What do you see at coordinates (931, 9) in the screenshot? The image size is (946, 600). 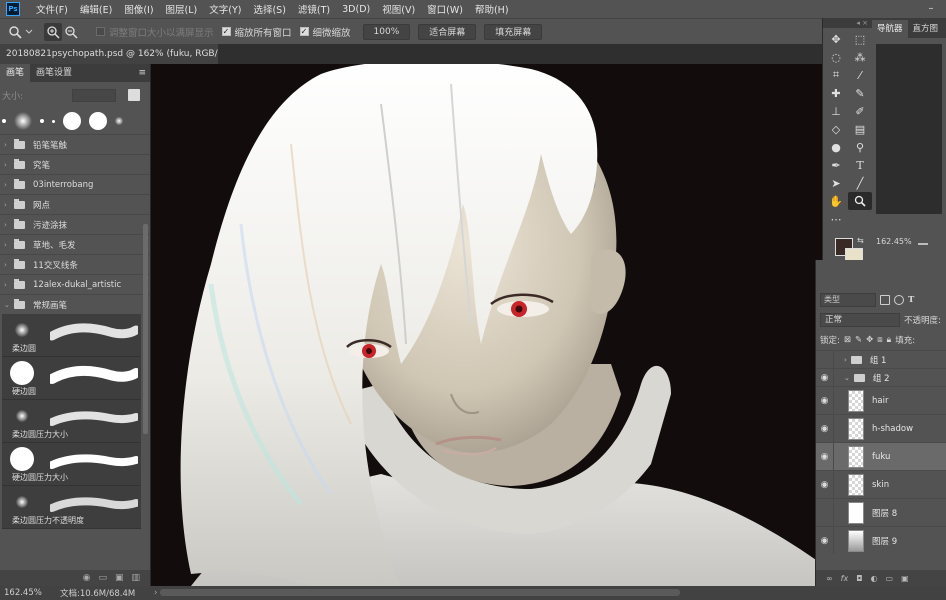 I see `minimize-icon: –` at bounding box center [931, 9].